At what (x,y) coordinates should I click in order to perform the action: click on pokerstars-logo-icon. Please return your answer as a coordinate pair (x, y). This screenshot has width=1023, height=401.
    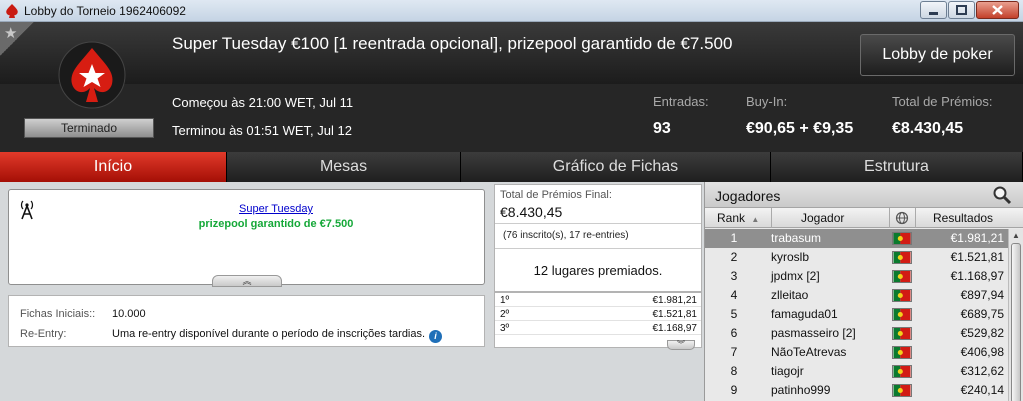
    Looking at the image, I should click on (92, 75).